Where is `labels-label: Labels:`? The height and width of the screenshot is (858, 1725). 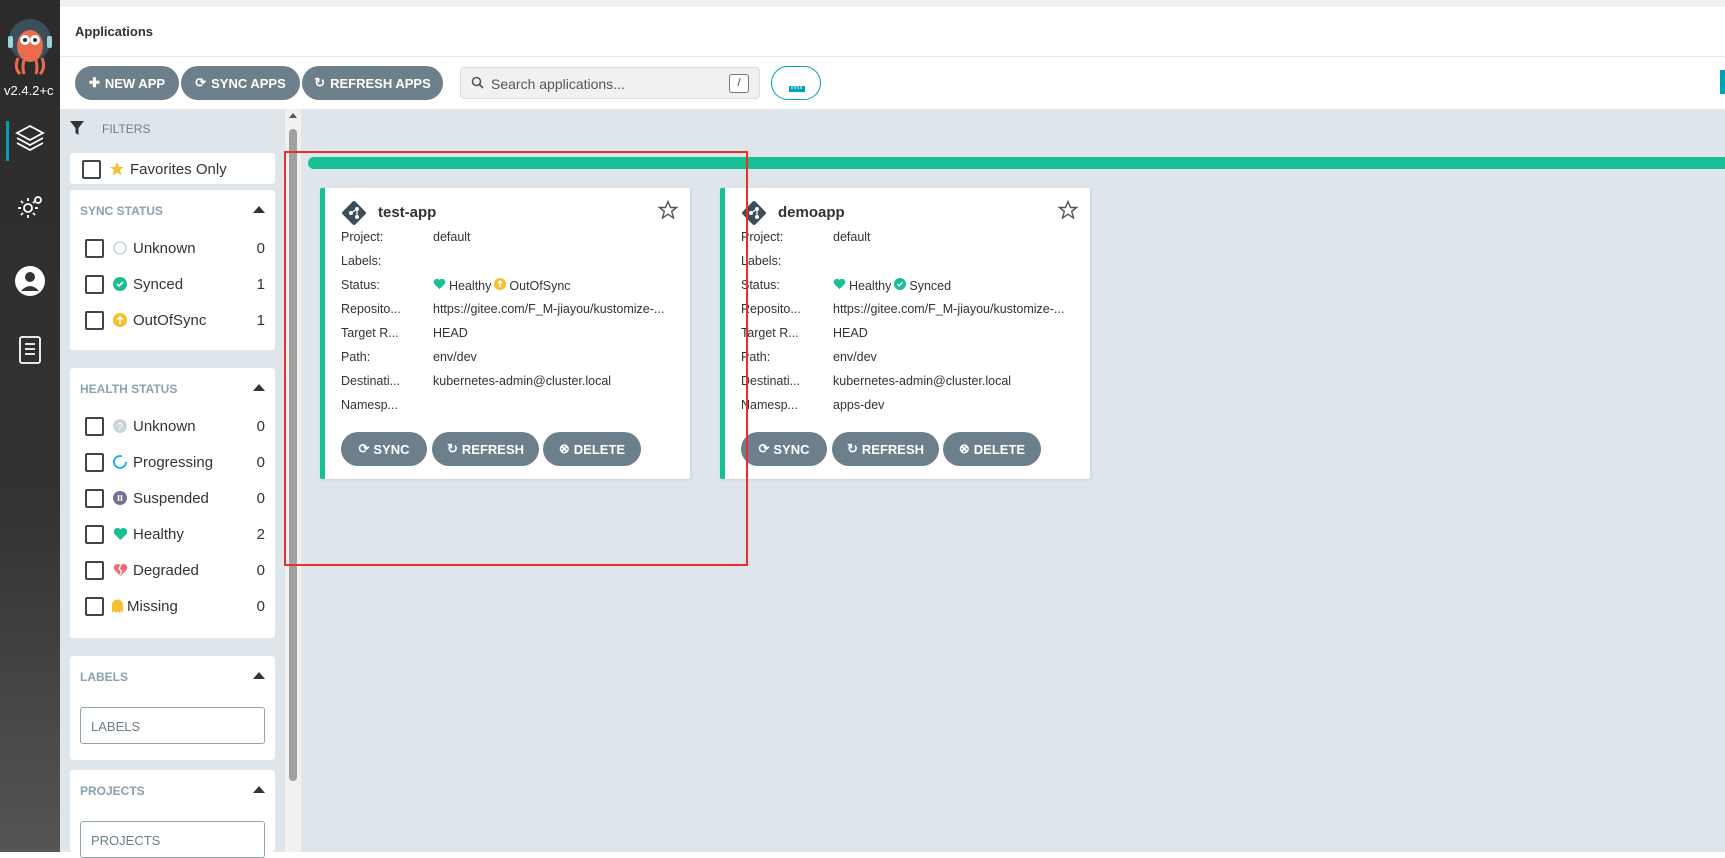 labels-label: Labels: is located at coordinates (761, 261).